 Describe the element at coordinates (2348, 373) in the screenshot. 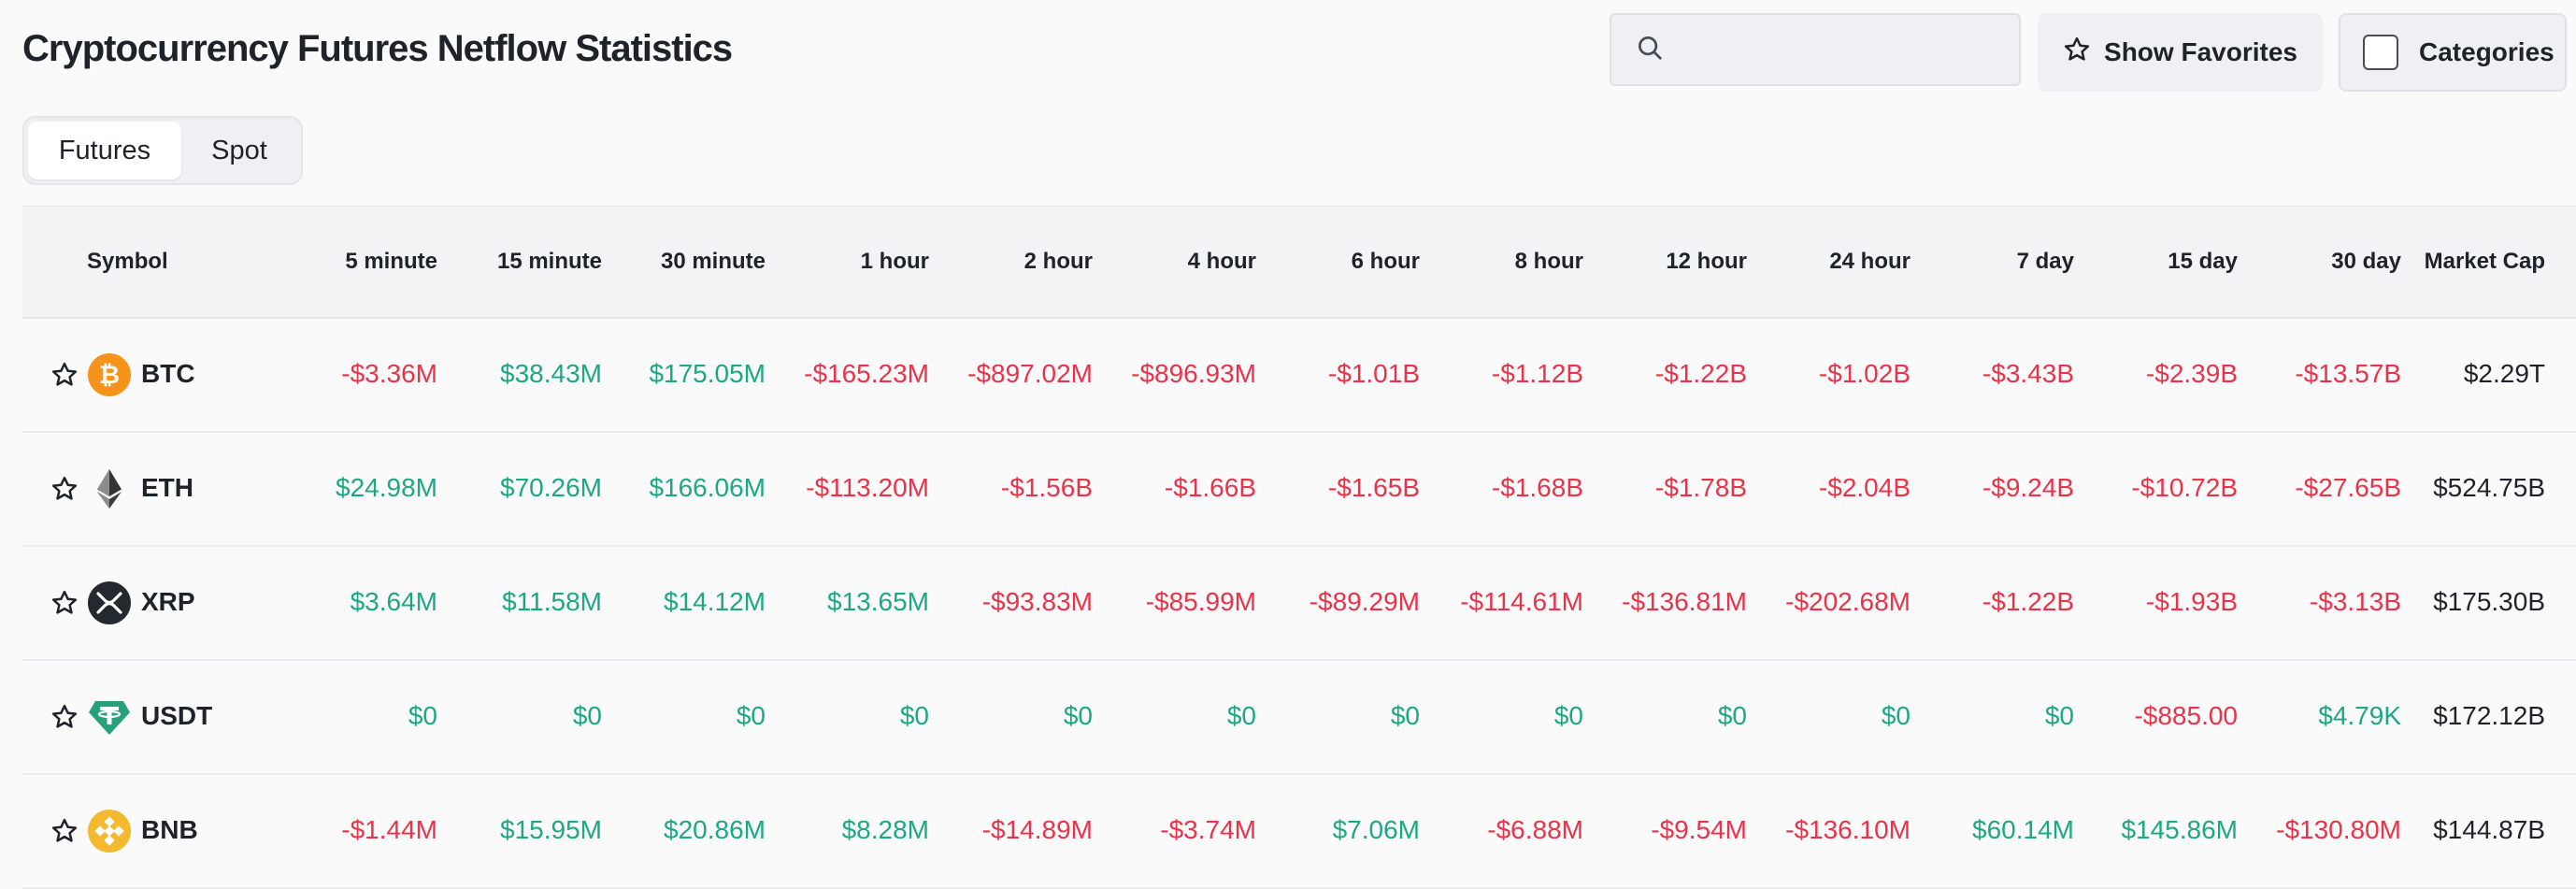

I see `netflow-cell: -$13.57B` at that location.